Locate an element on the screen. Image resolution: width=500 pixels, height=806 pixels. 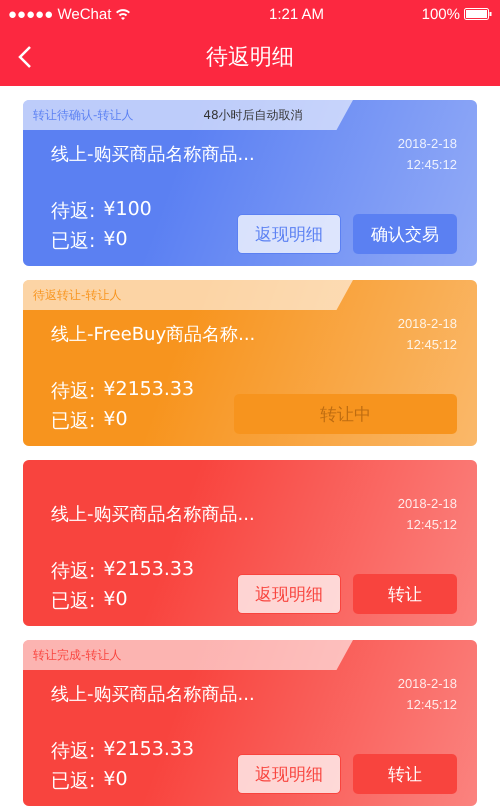
page-title: 待返明细 is located at coordinates (250, 58).